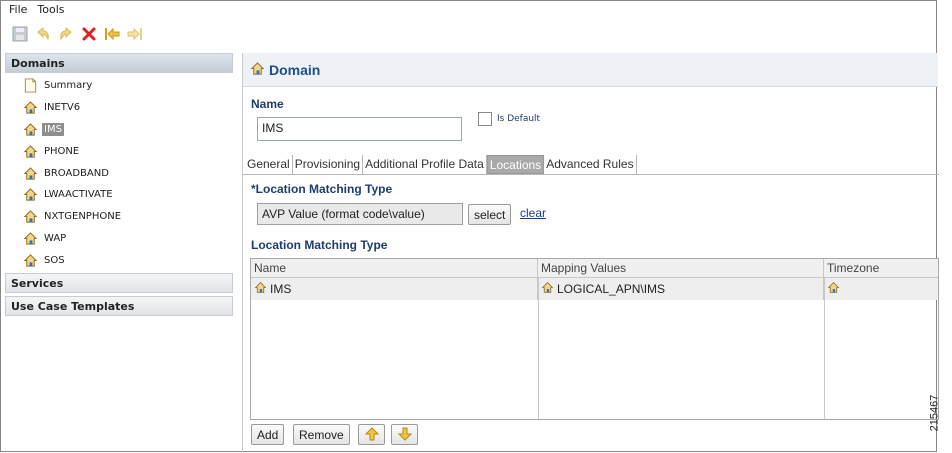  What do you see at coordinates (119, 63) in the screenshot?
I see `domains-header: Domains` at bounding box center [119, 63].